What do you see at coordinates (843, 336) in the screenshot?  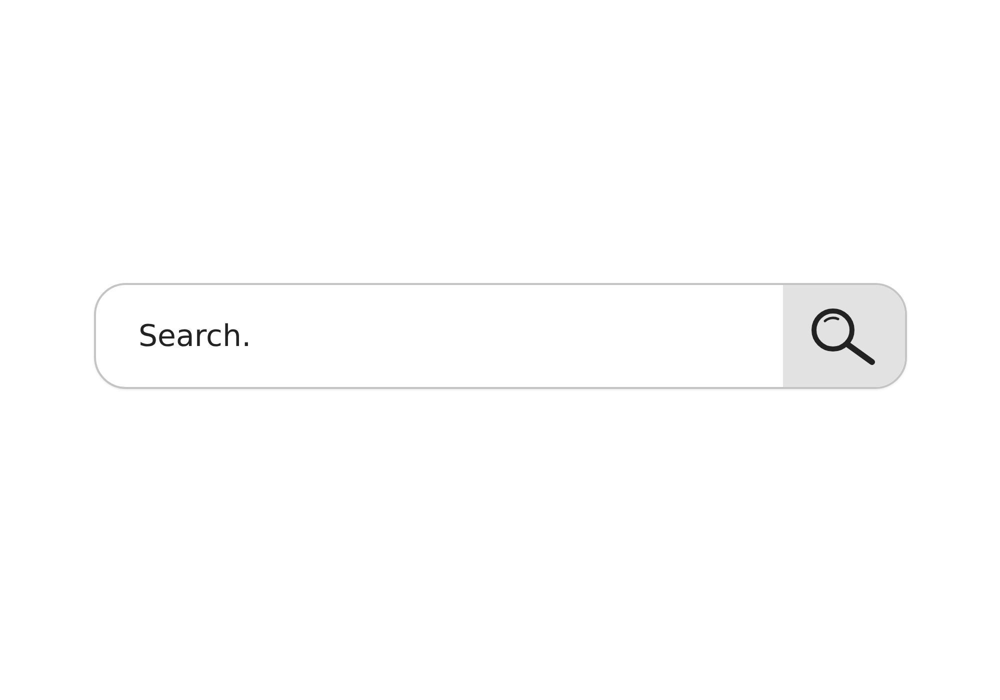 I see `search-button` at bounding box center [843, 336].